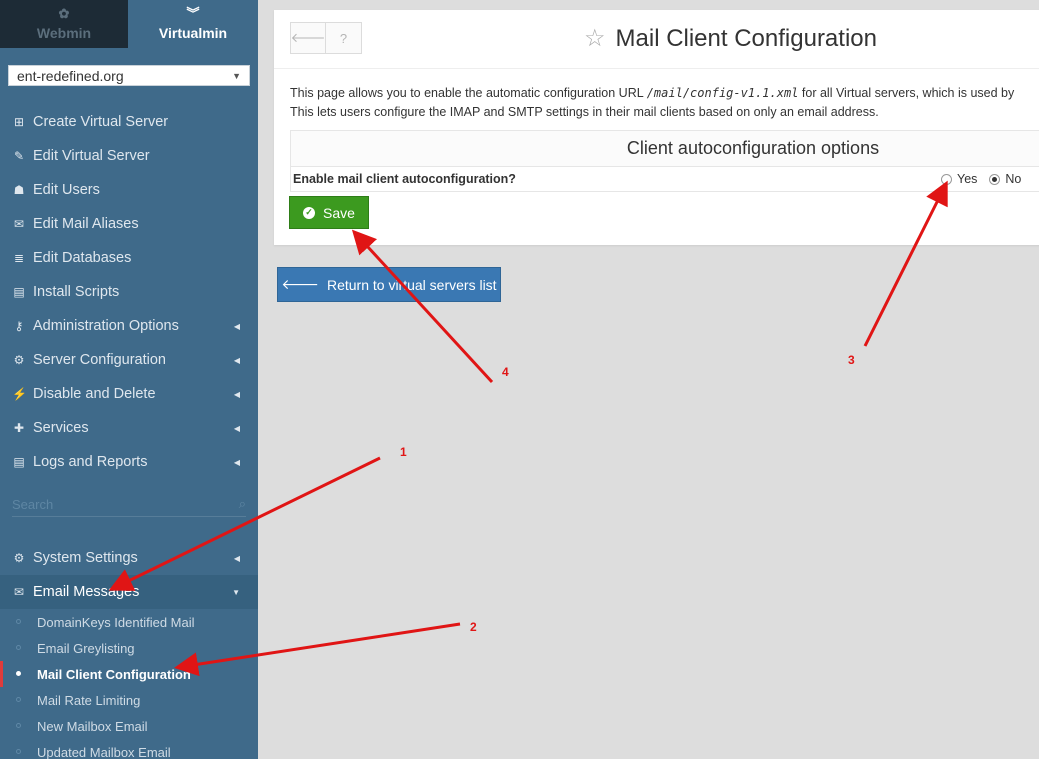  What do you see at coordinates (99, 360) in the screenshot?
I see `sidebar-item-label: Server Configuration` at bounding box center [99, 360].